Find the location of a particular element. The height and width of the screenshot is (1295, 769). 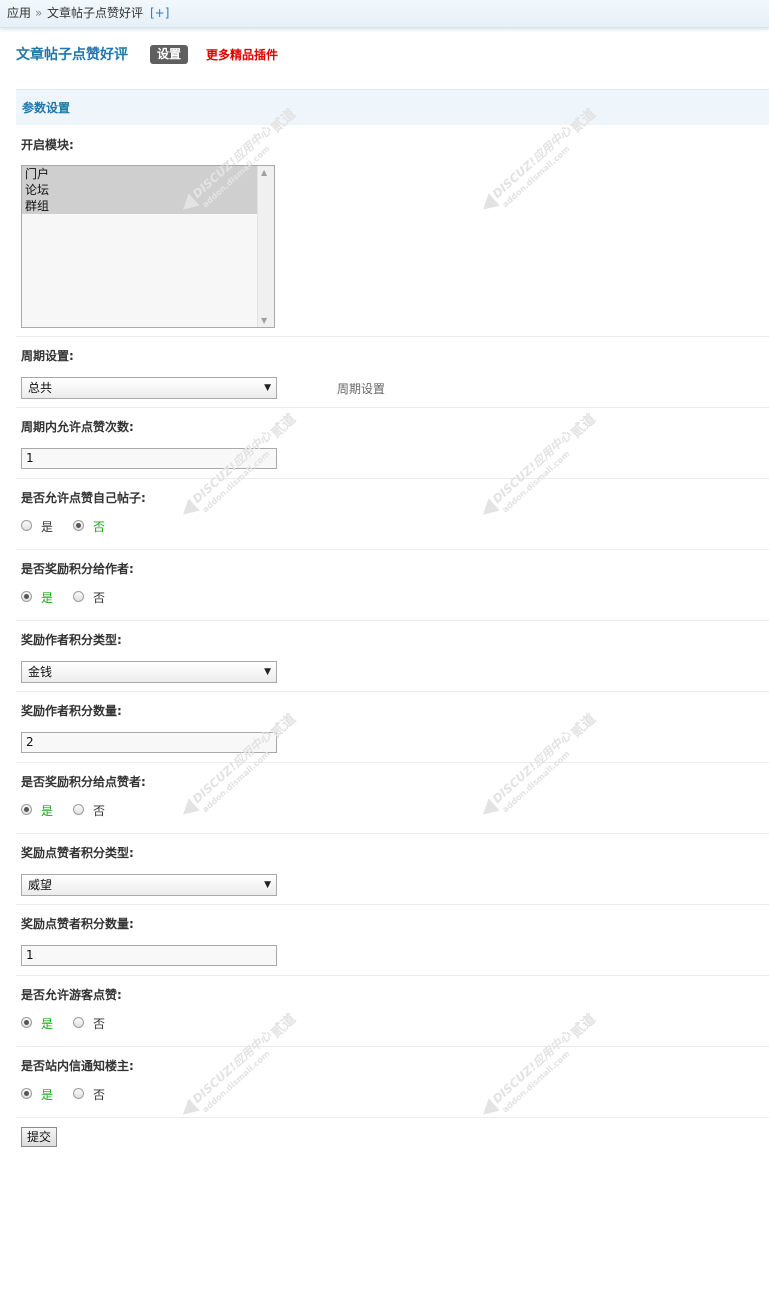

breadcrumb: 应用 » 文章帖子点赞好评 [+] is located at coordinates (384, 14).